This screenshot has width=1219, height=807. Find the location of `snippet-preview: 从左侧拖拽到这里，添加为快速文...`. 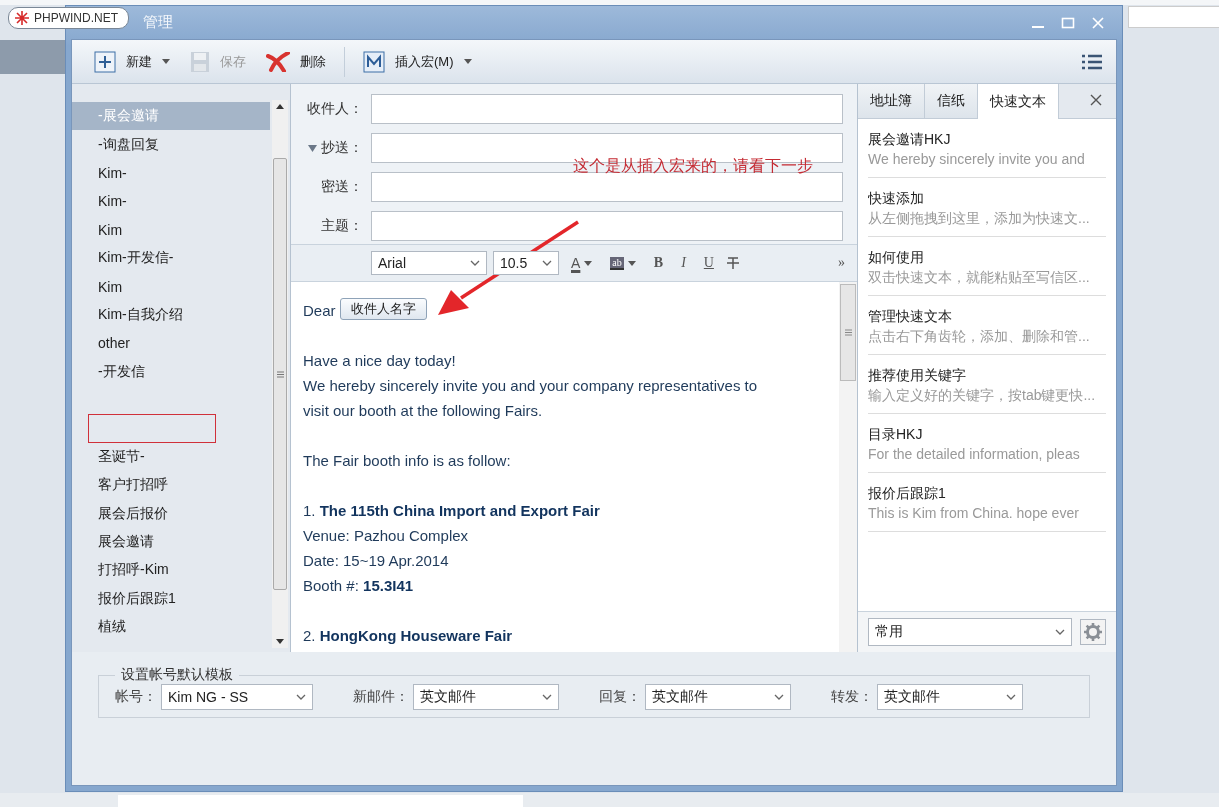

snippet-preview: 从左侧拖拽到这里，添加为快速文... is located at coordinates (979, 218).